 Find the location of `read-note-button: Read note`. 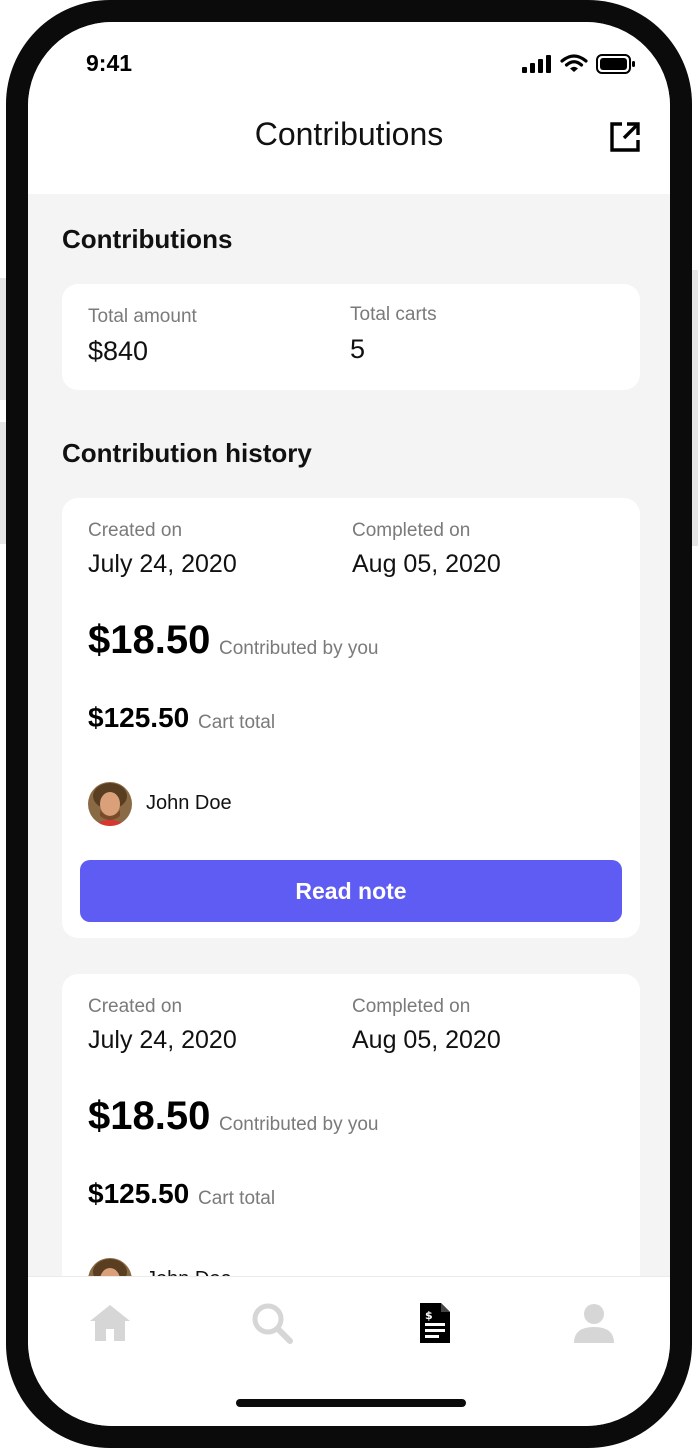

read-note-button: Read note is located at coordinates (351, 891).